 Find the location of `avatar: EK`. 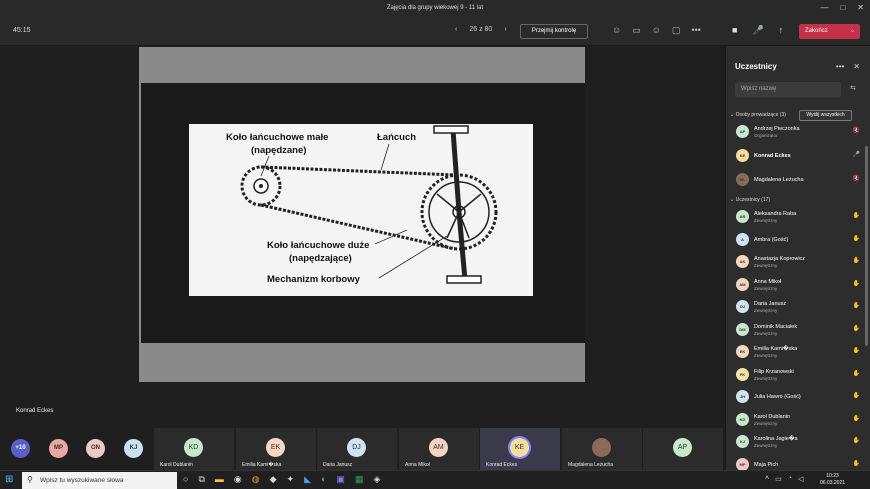

avatar: EK is located at coordinates (742, 351).